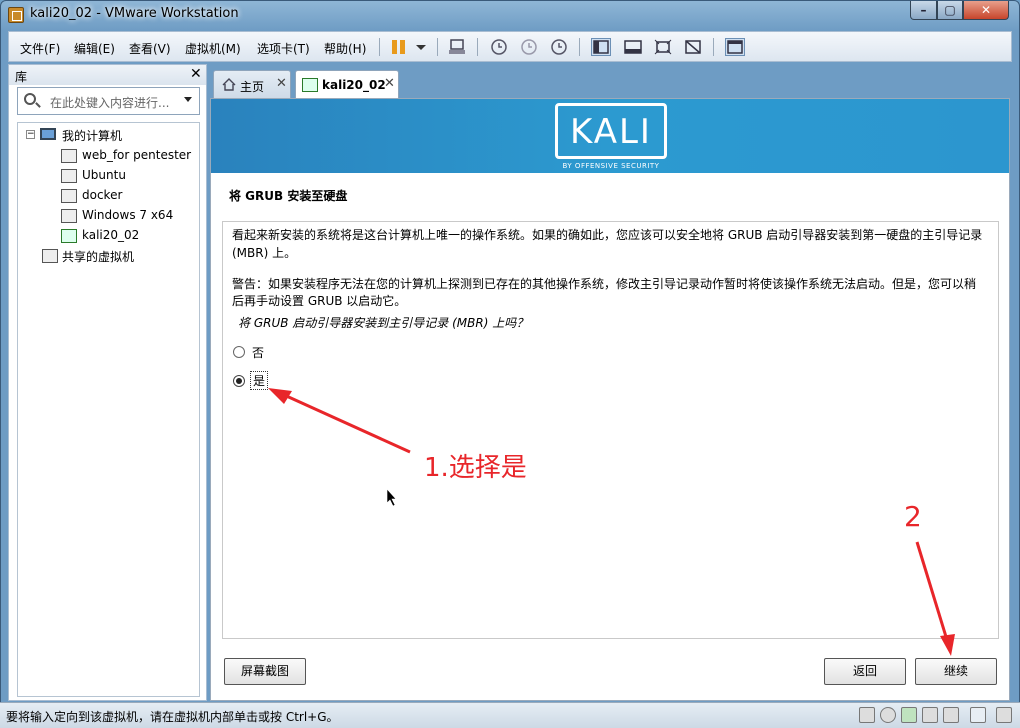 The height and width of the screenshot is (728, 1020). I want to click on message-icon, so click(978, 715).